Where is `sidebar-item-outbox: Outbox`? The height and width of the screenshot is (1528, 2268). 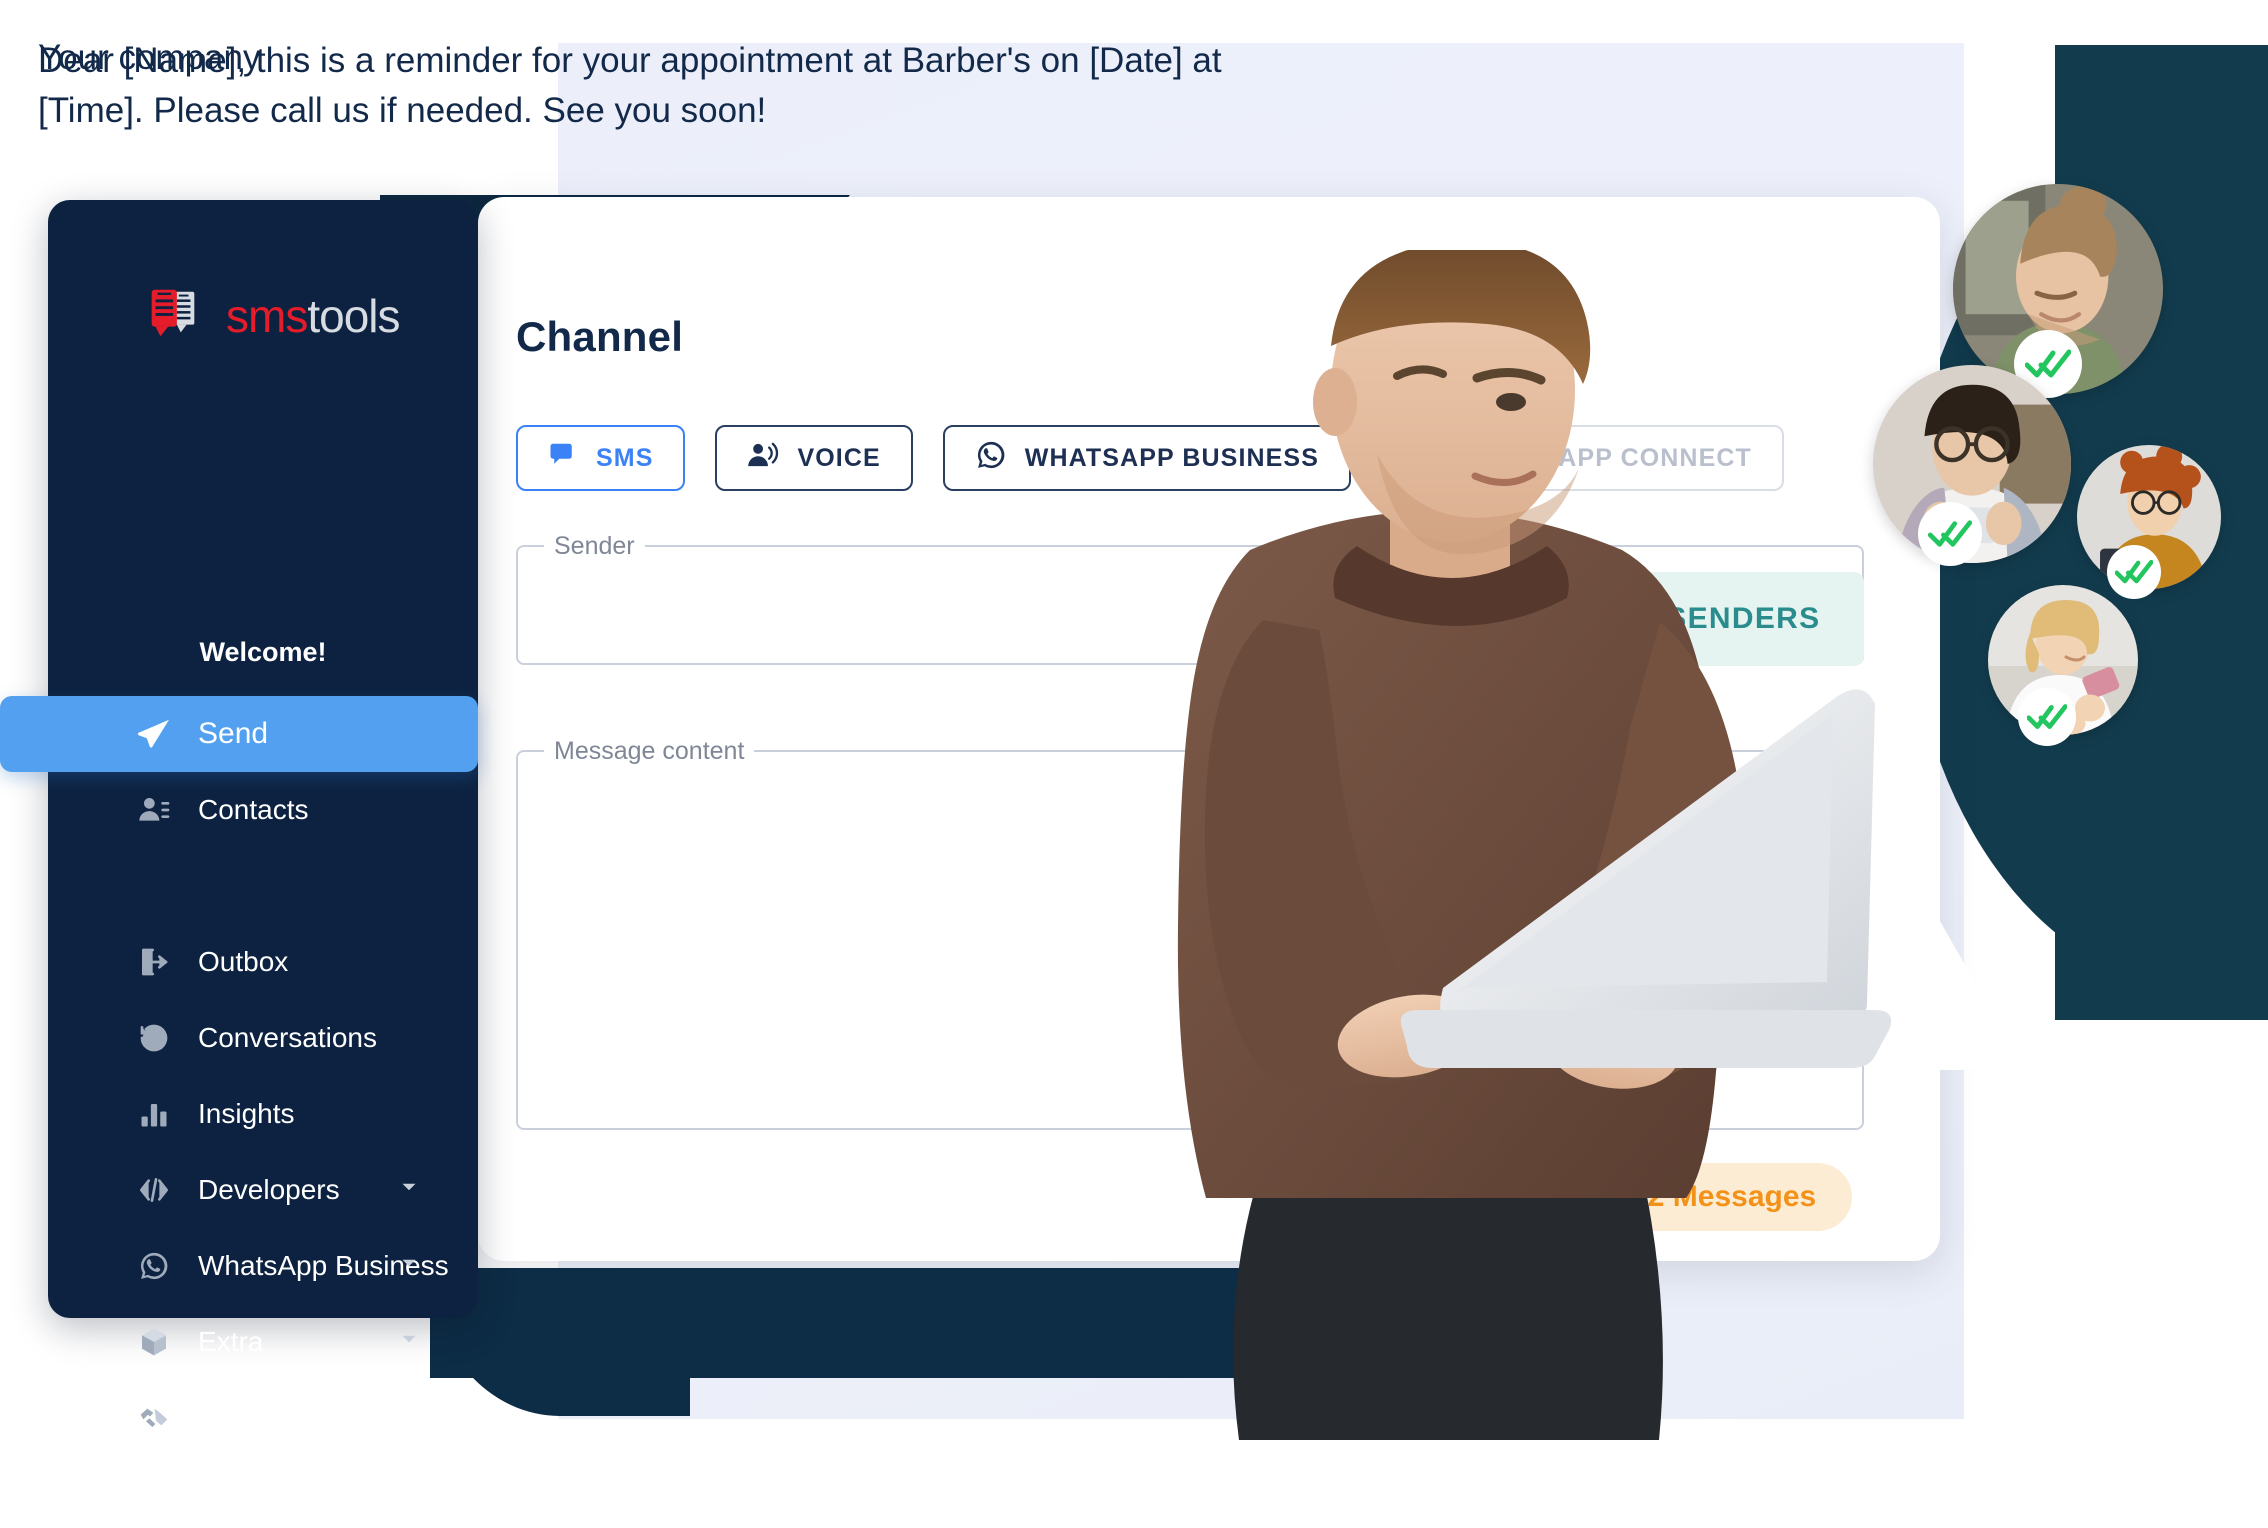 sidebar-item-outbox: Outbox is located at coordinates (263, 962).